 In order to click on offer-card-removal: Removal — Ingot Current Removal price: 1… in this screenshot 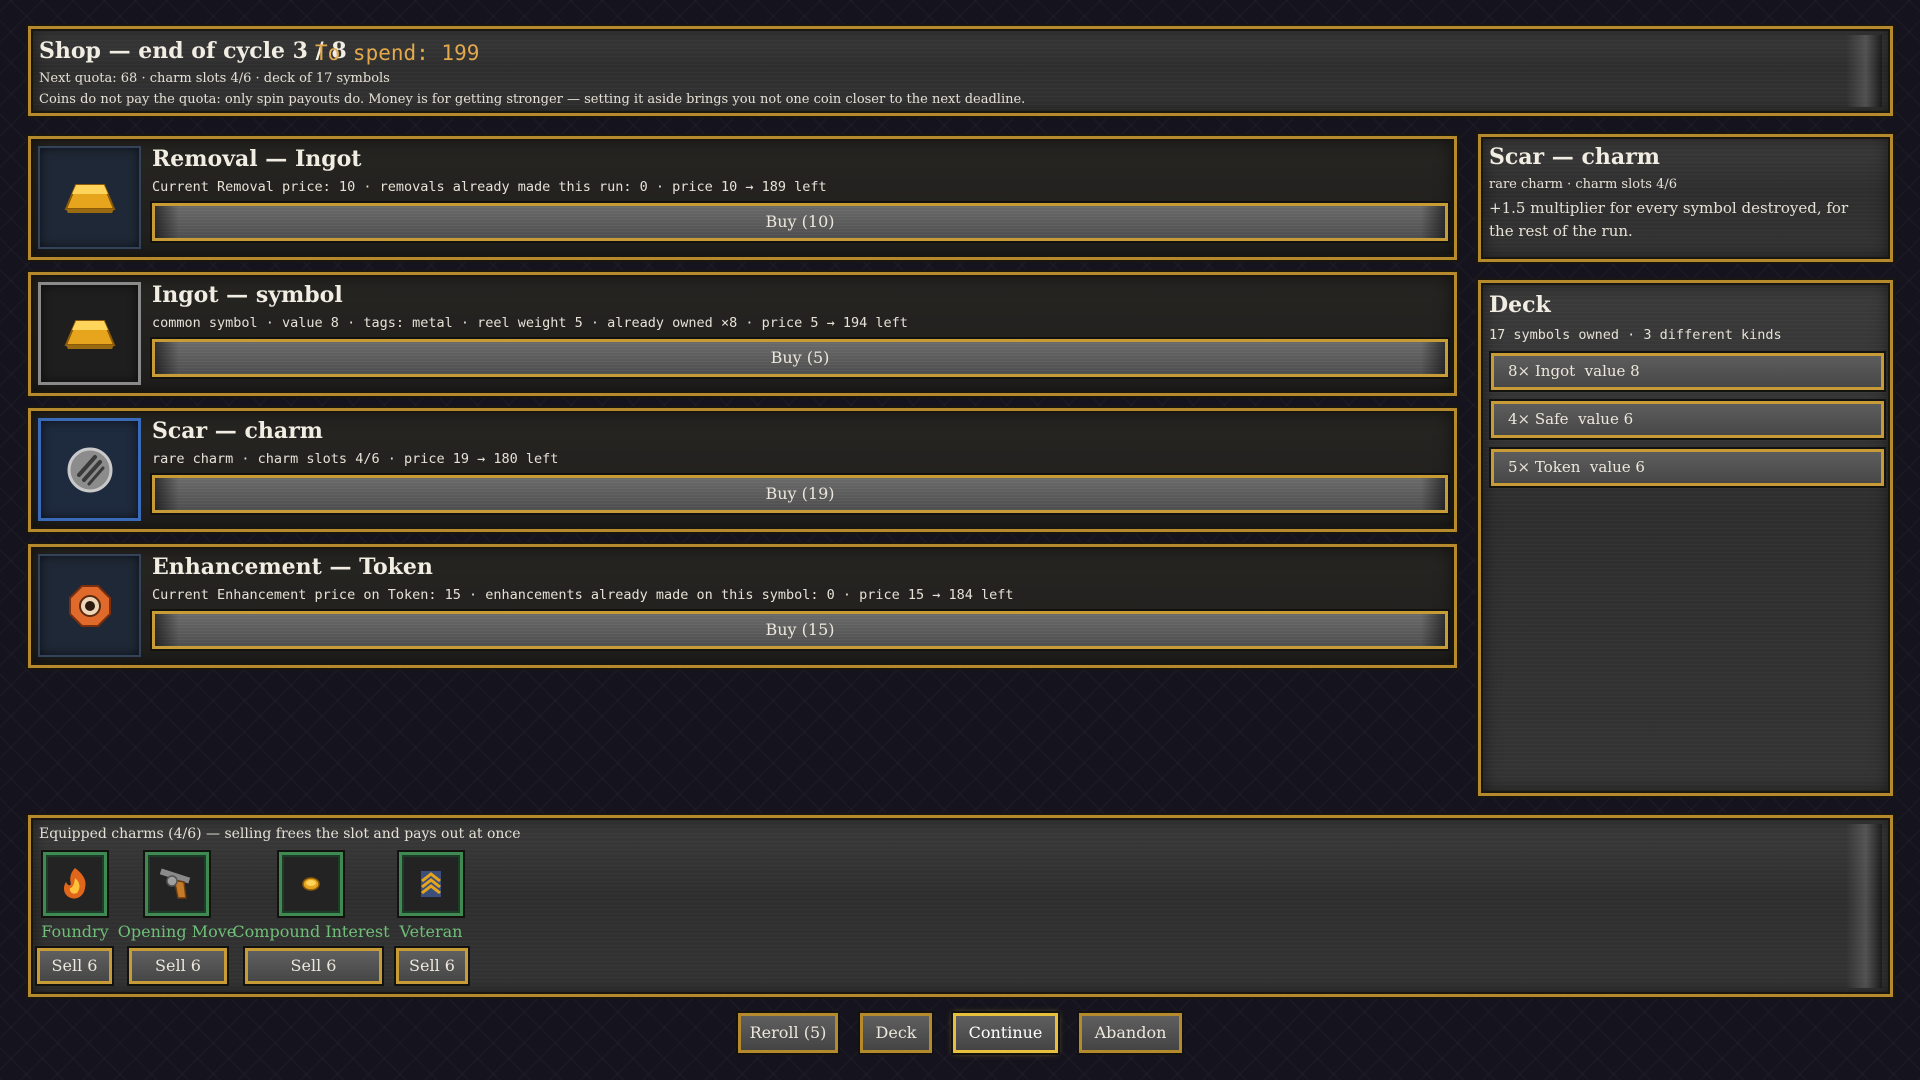, I will do `click(742, 198)`.